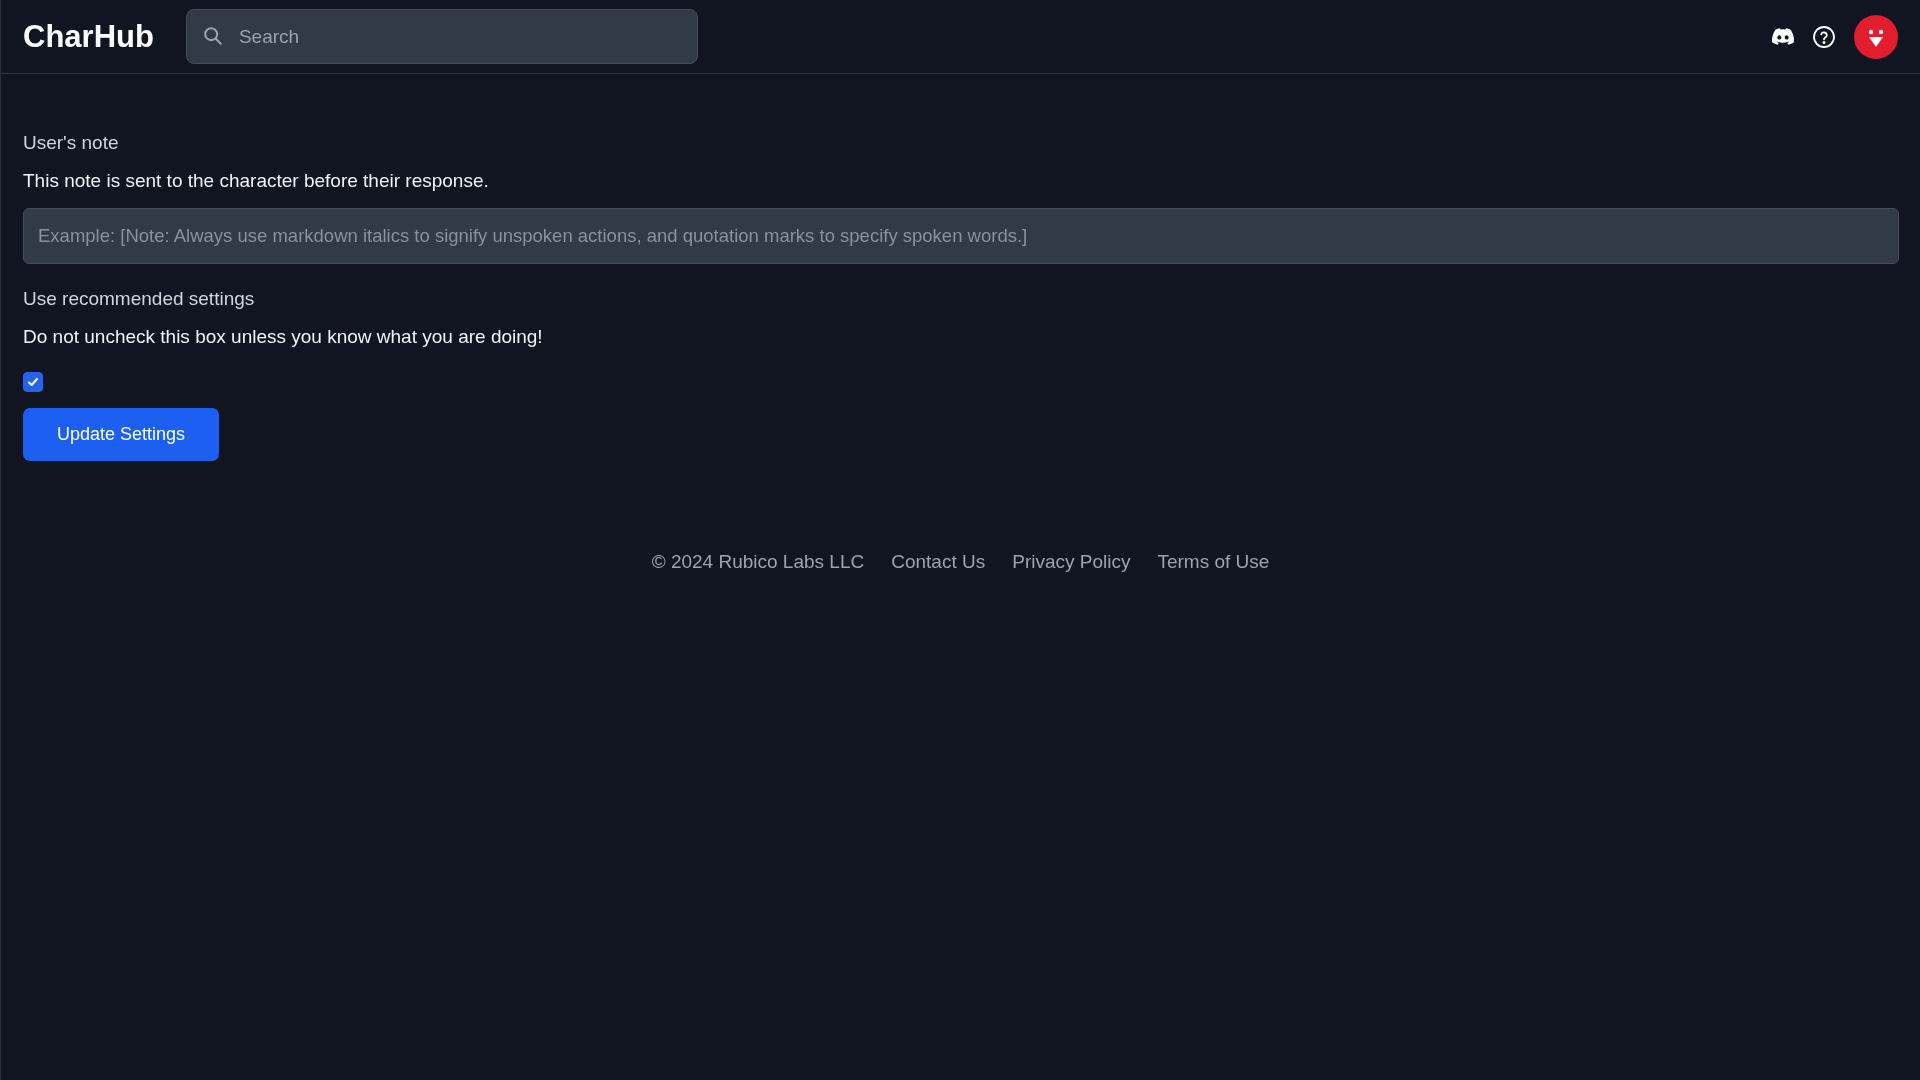 This screenshot has width=1920, height=1080. What do you see at coordinates (283, 337) in the screenshot?
I see `help-text: Do not uncheck this box unless you know what you are doing!` at bounding box center [283, 337].